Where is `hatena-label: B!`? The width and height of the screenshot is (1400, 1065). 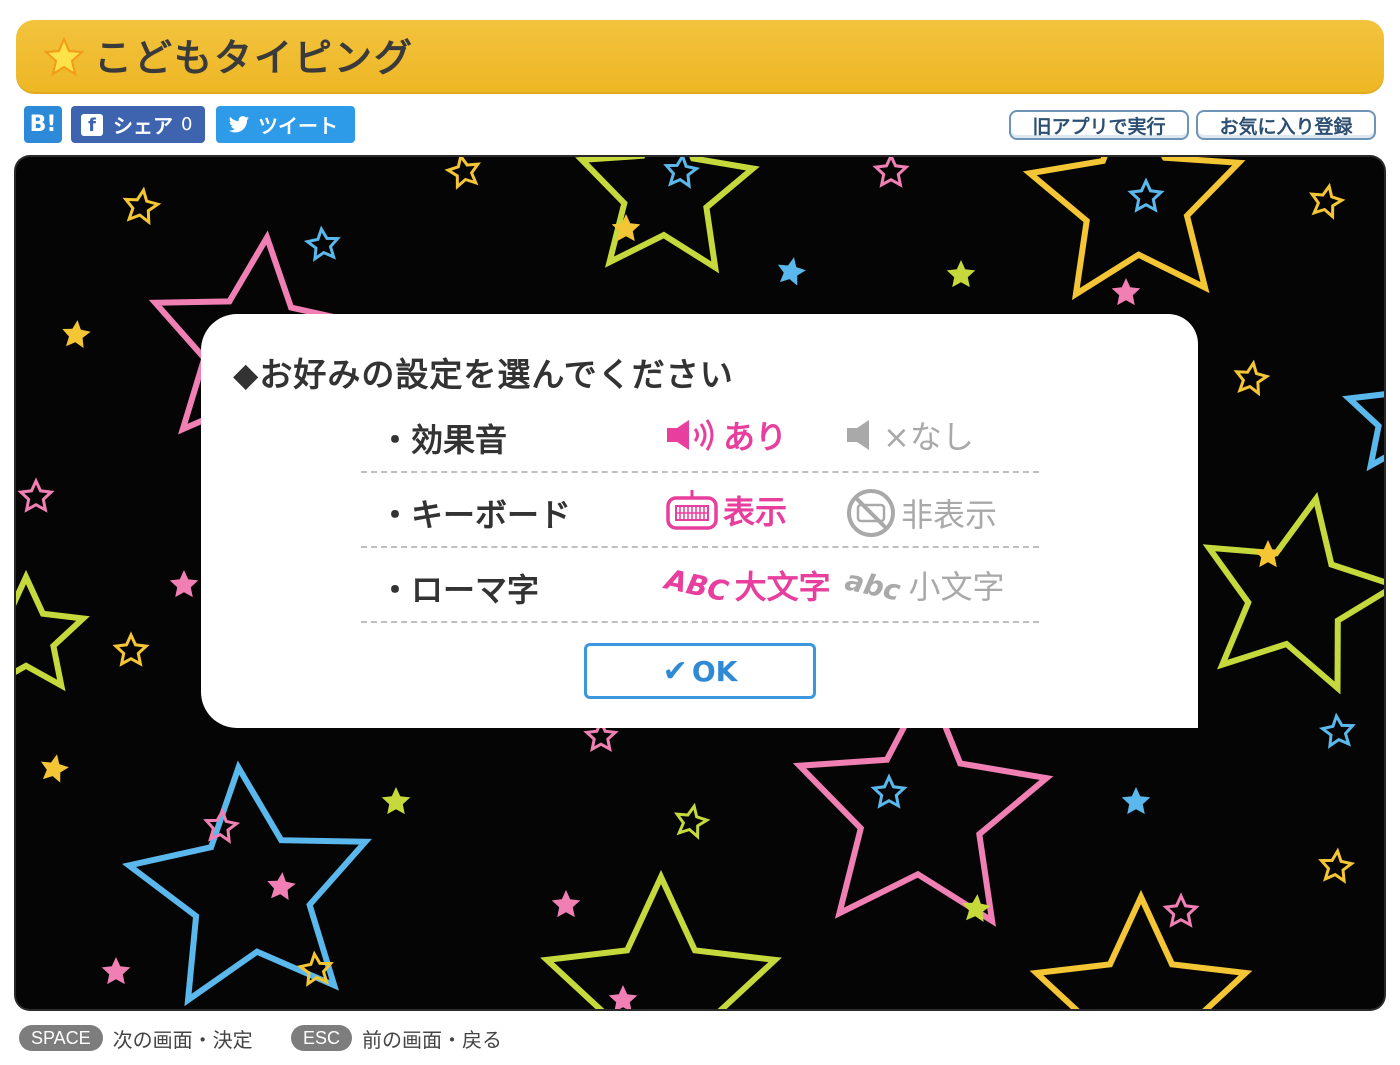
hatena-label: B! is located at coordinates (43, 124).